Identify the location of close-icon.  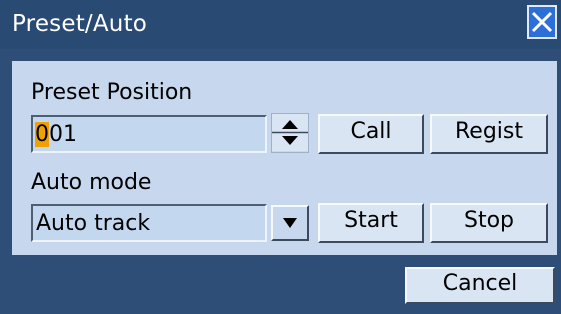
(542, 22).